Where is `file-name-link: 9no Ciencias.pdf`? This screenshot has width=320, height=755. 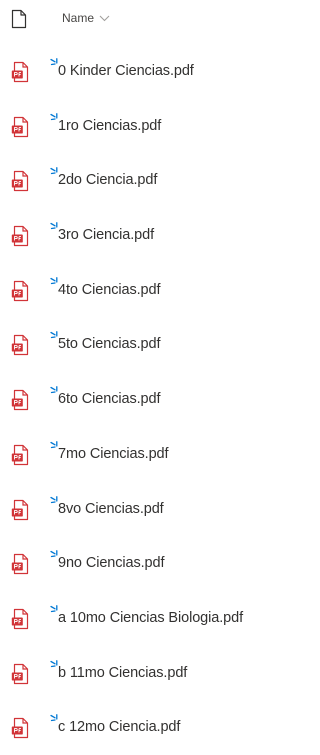 file-name-link: 9no Ciencias.pdf is located at coordinates (111, 563).